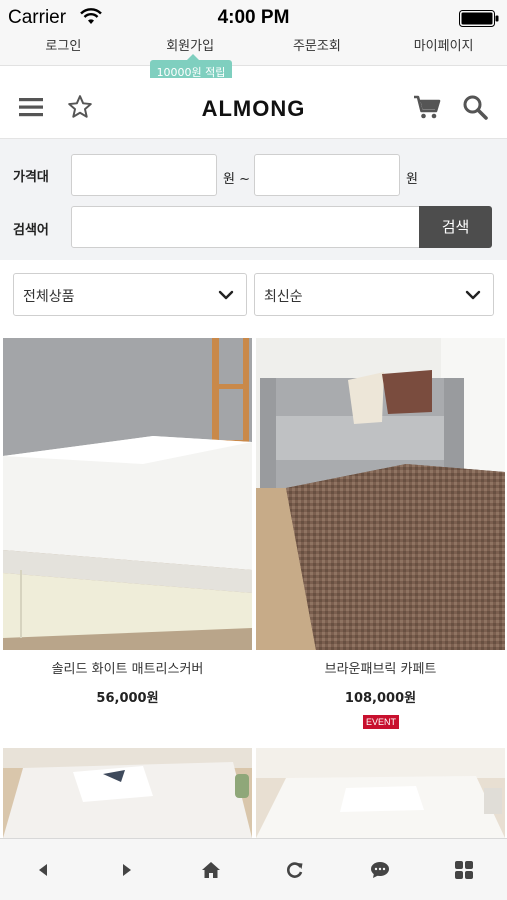 The width and height of the screenshot is (507, 900). I want to click on home-icon, so click(211, 870).